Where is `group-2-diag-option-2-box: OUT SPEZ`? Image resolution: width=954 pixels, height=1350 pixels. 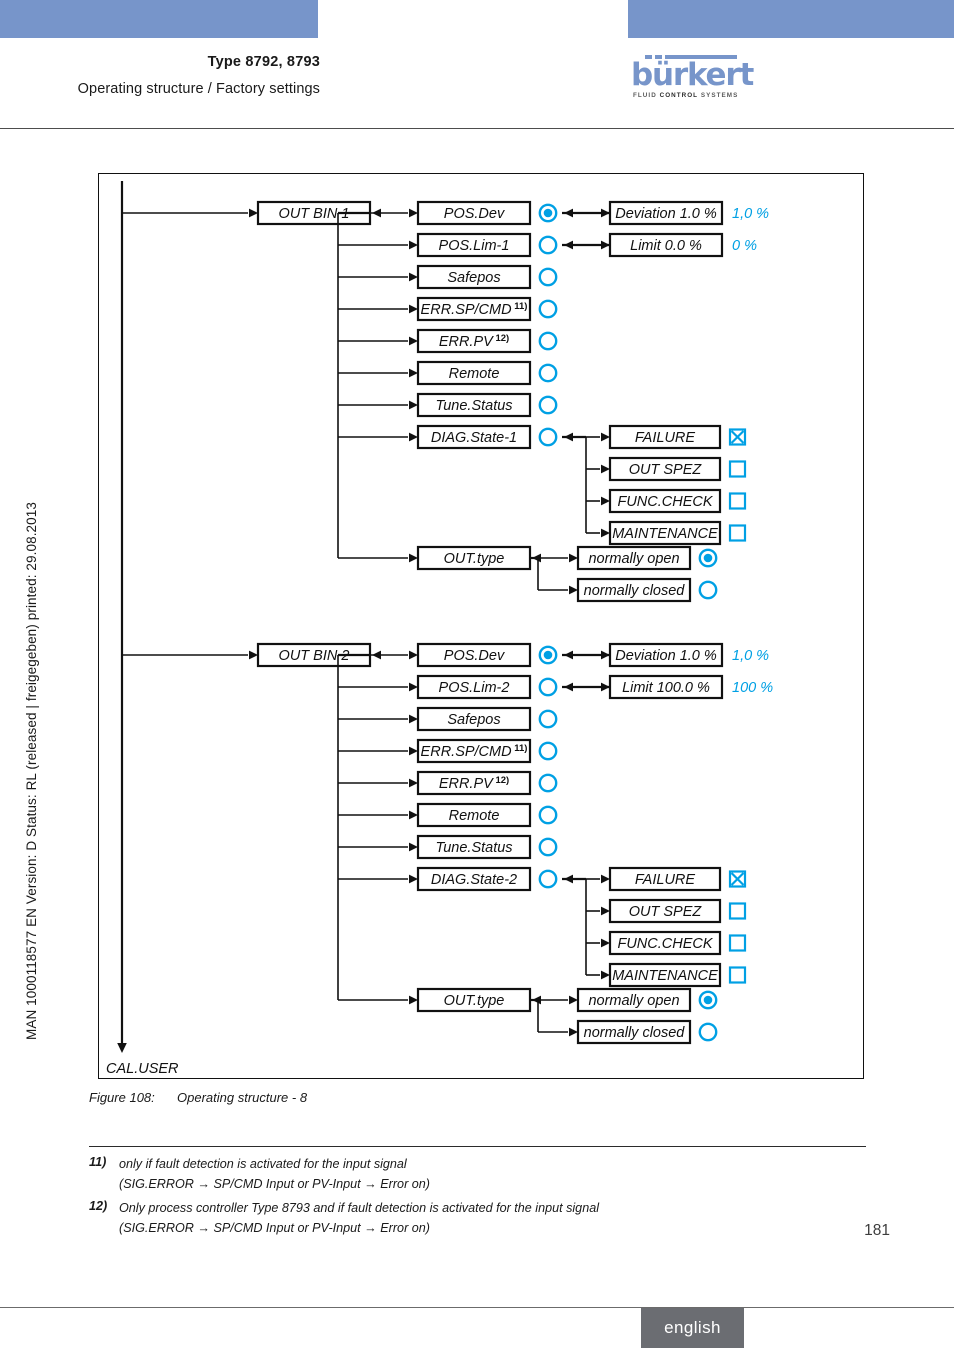
group-2-diag-option-2-box: OUT SPEZ is located at coordinates (665, 911).